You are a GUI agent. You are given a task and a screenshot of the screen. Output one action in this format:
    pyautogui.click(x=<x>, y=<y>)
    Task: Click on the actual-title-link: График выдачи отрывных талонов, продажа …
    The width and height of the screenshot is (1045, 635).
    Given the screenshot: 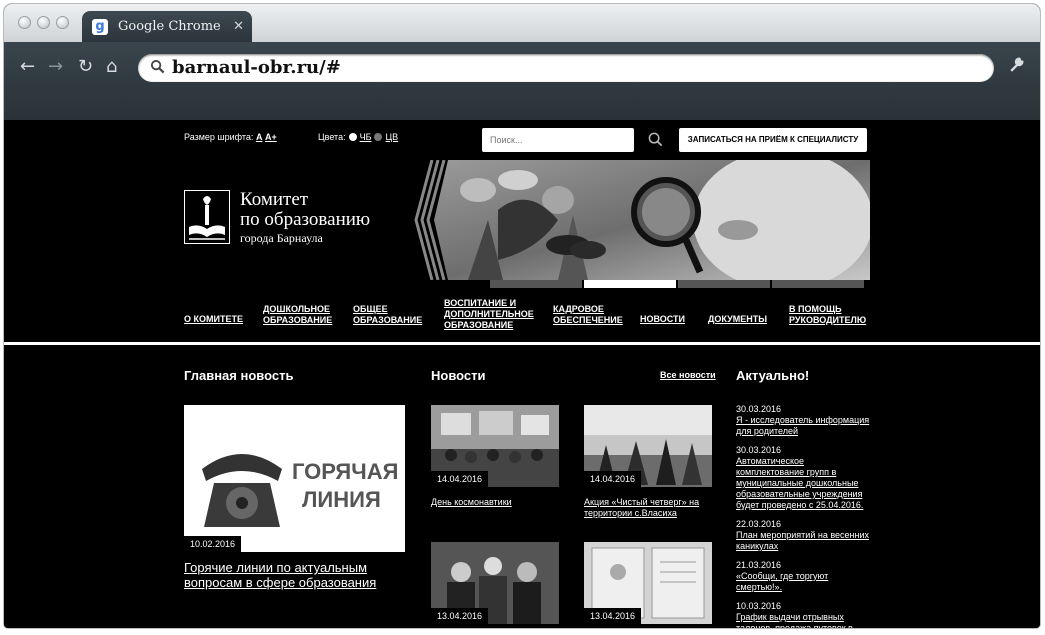 What is the action you would take?
    pyautogui.click(x=794, y=620)
    